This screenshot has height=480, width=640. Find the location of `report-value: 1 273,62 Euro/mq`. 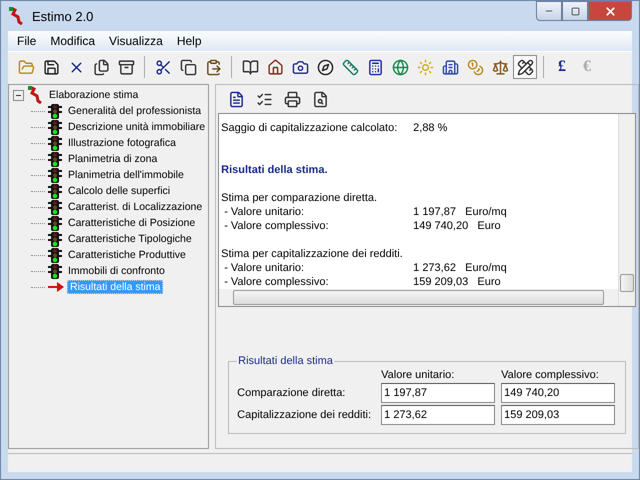

report-value: 1 273,62 Euro/mq is located at coordinates (460, 269).